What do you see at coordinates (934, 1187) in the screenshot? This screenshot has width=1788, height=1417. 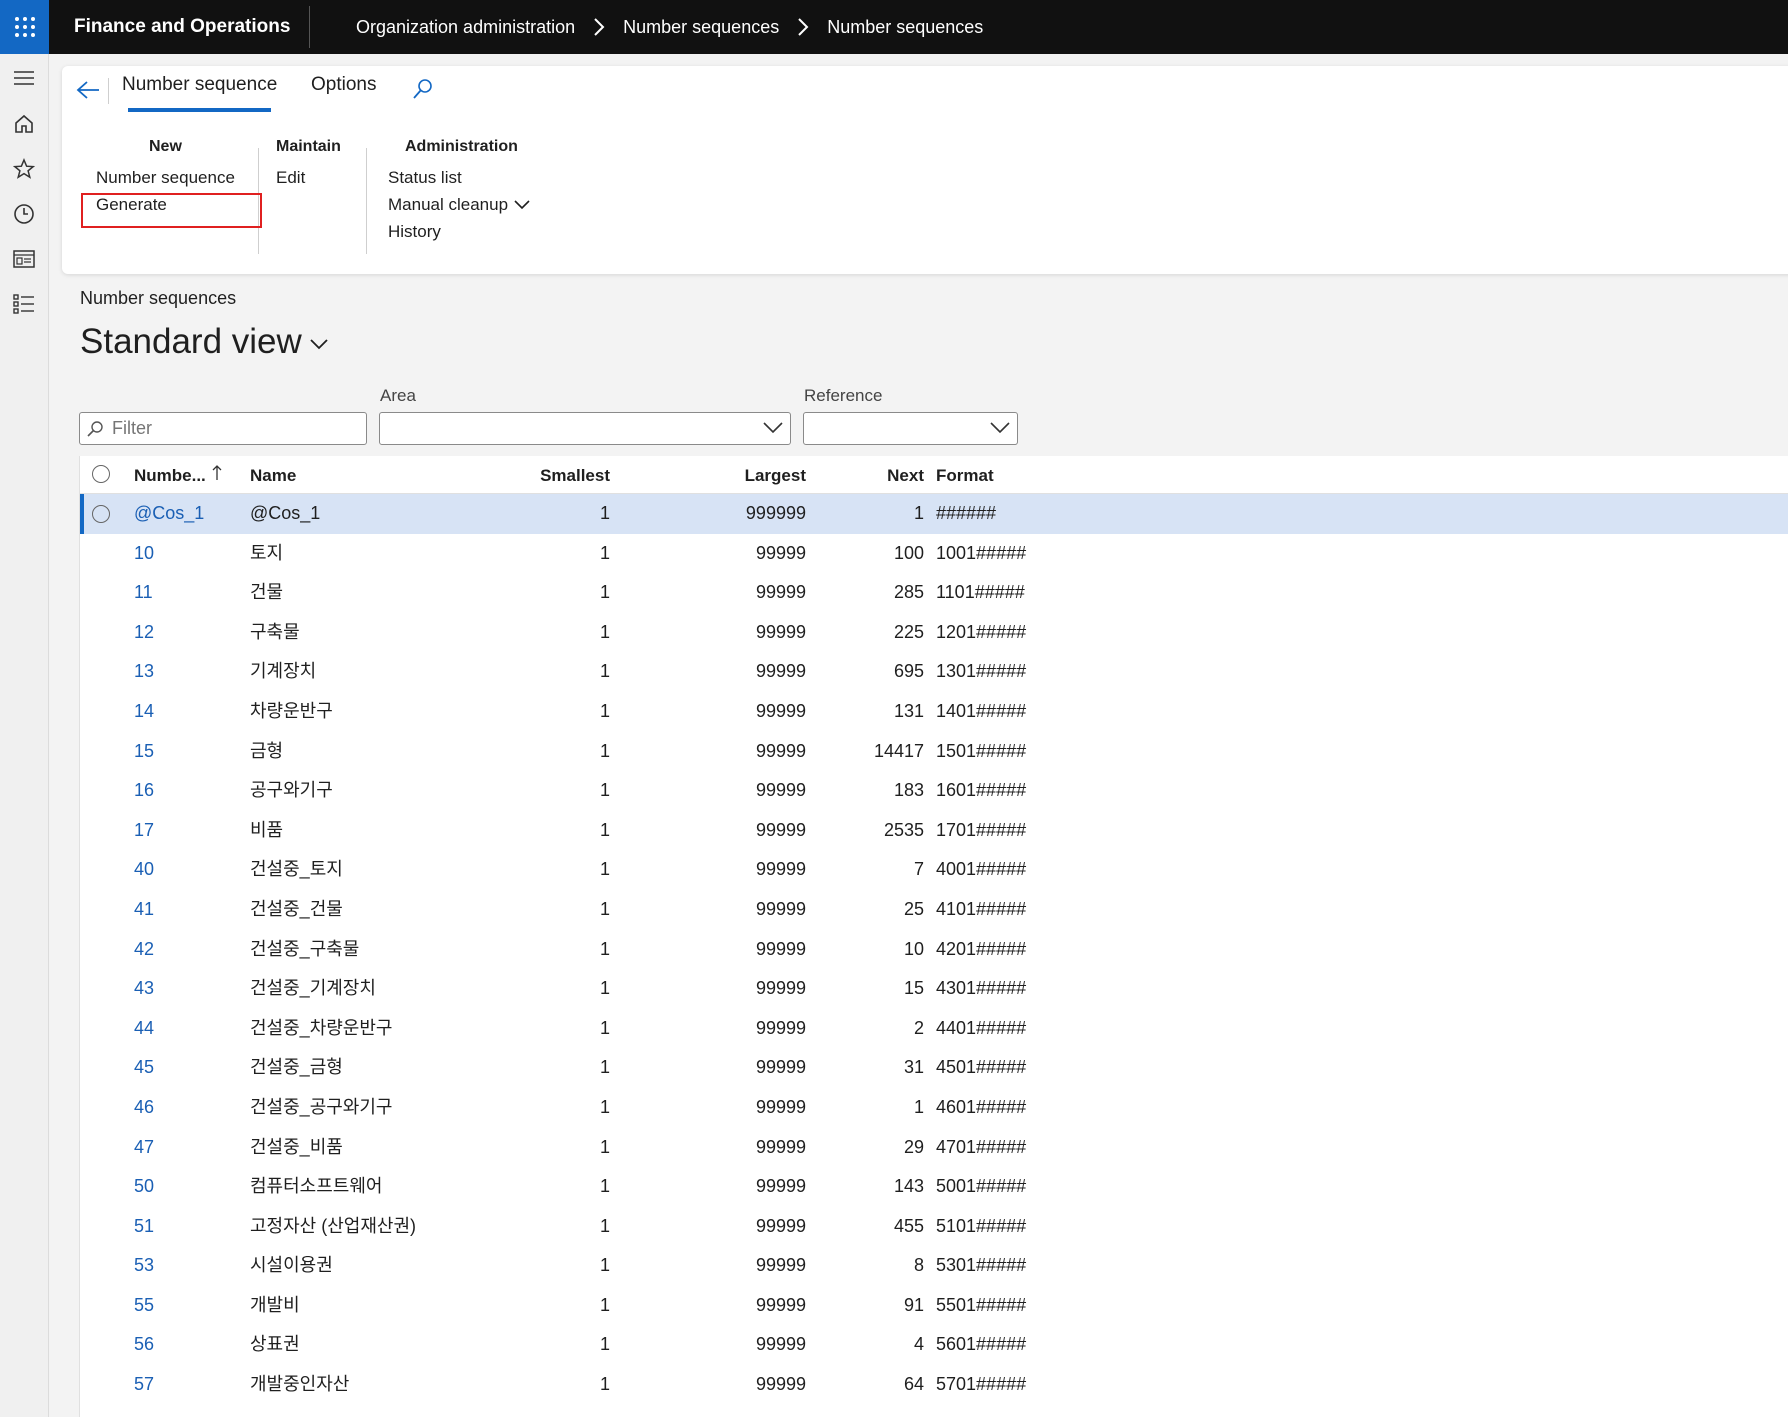 I see `table-row: 50 컴퓨터소프트웨어 1 99999 143 5001#####` at bounding box center [934, 1187].